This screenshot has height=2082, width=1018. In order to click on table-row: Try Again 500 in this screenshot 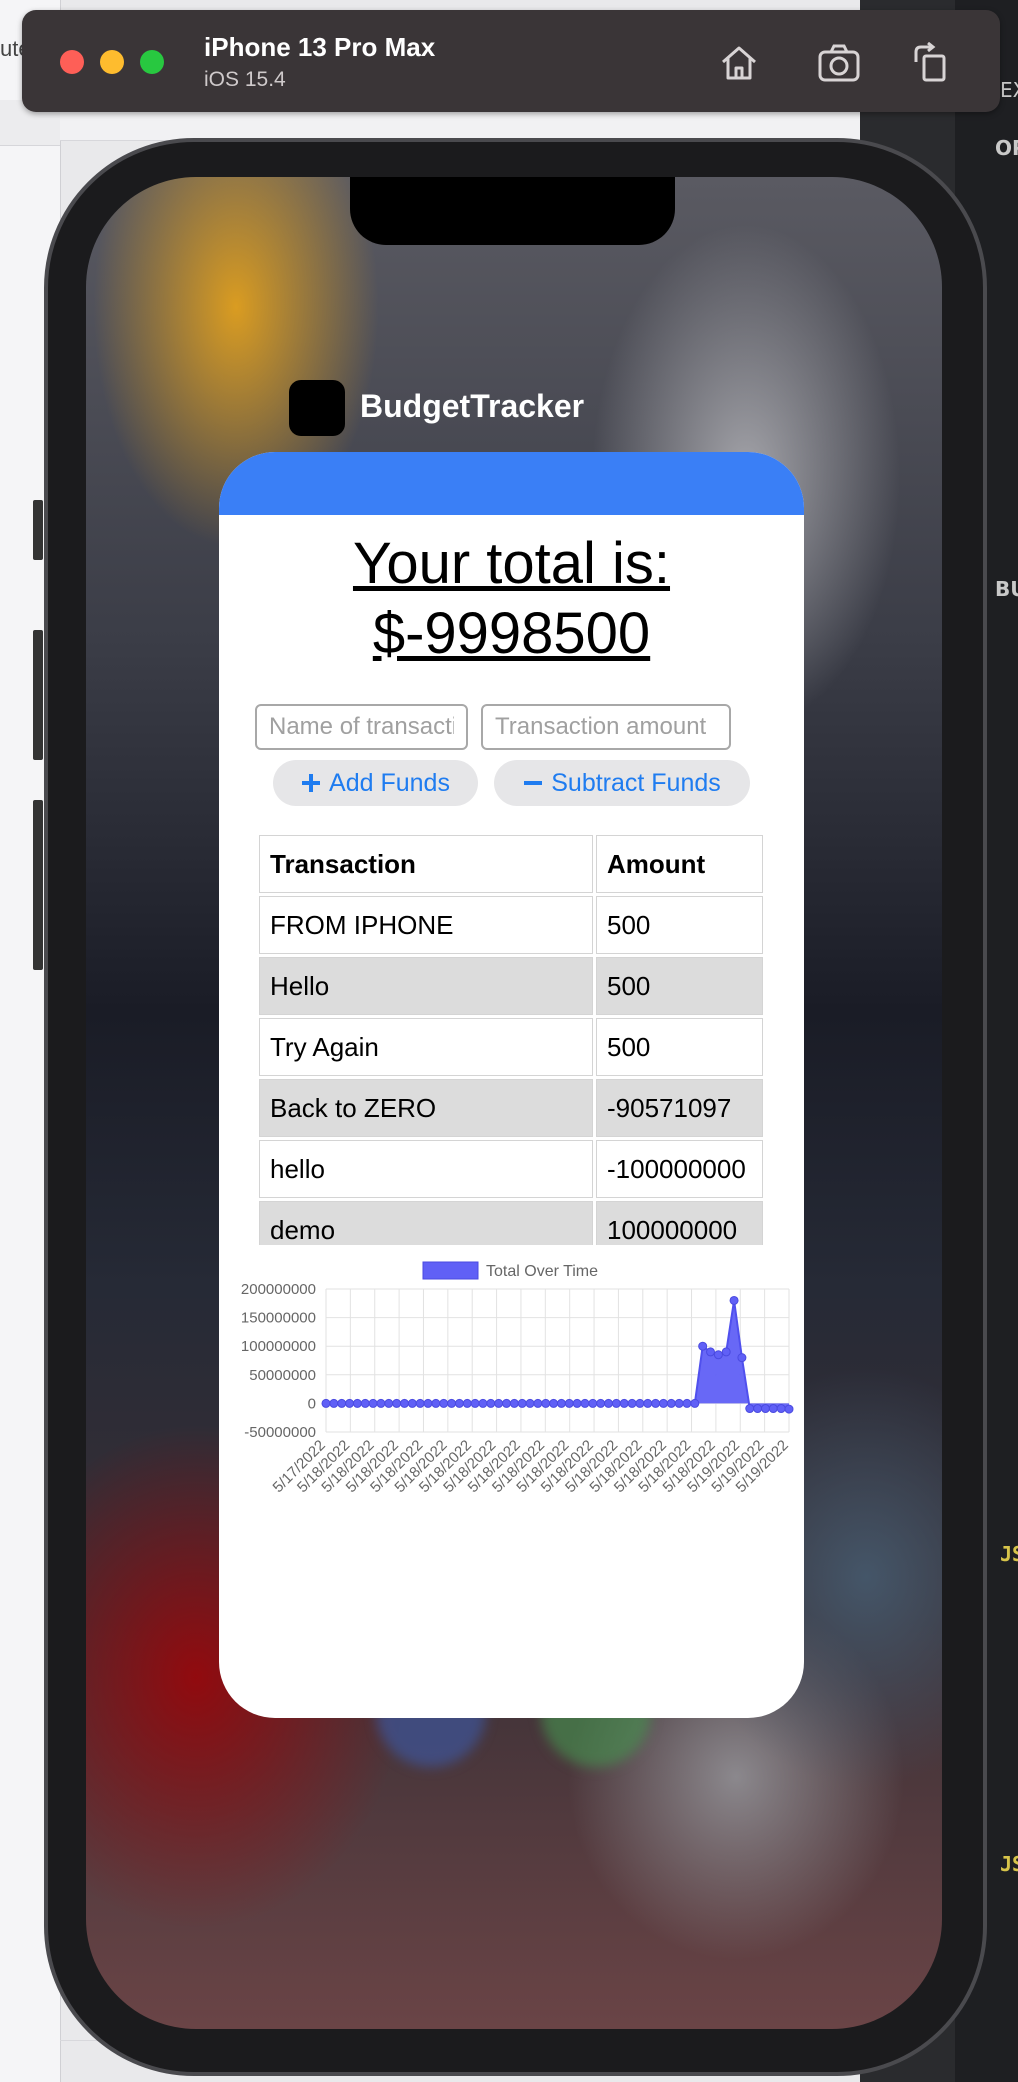, I will do `click(511, 1047)`.